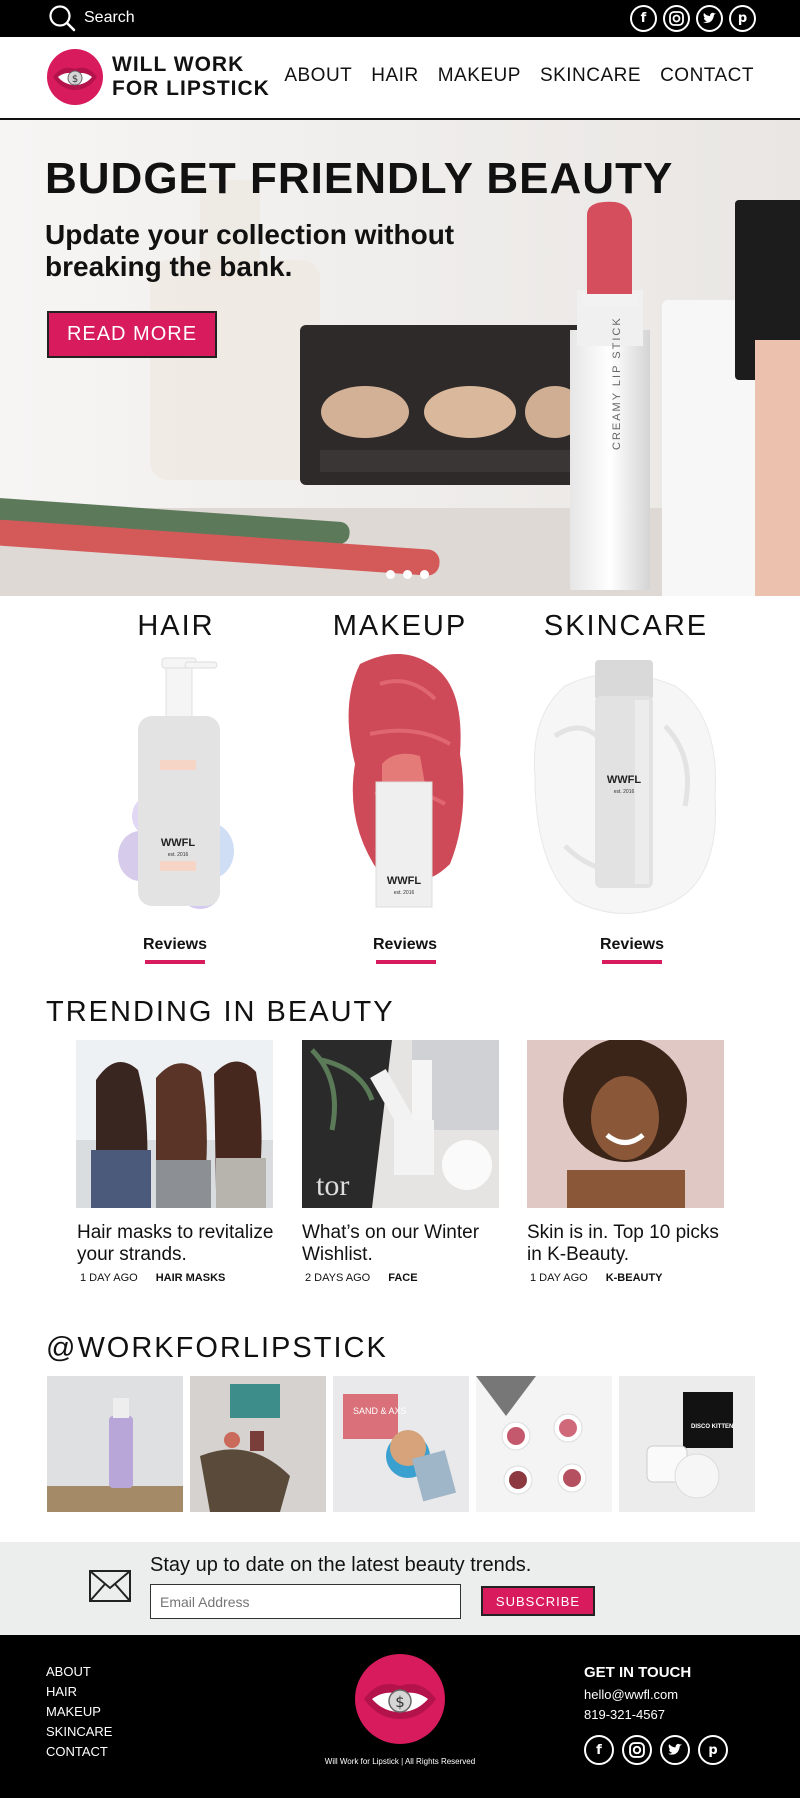 The width and height of the screenshot is (800, 1798). What do you see at coordinates (617, 383) in the screenshot?
I see `lipstick-label: CREAMY LIP STICK` at bounding box center [617, 383].